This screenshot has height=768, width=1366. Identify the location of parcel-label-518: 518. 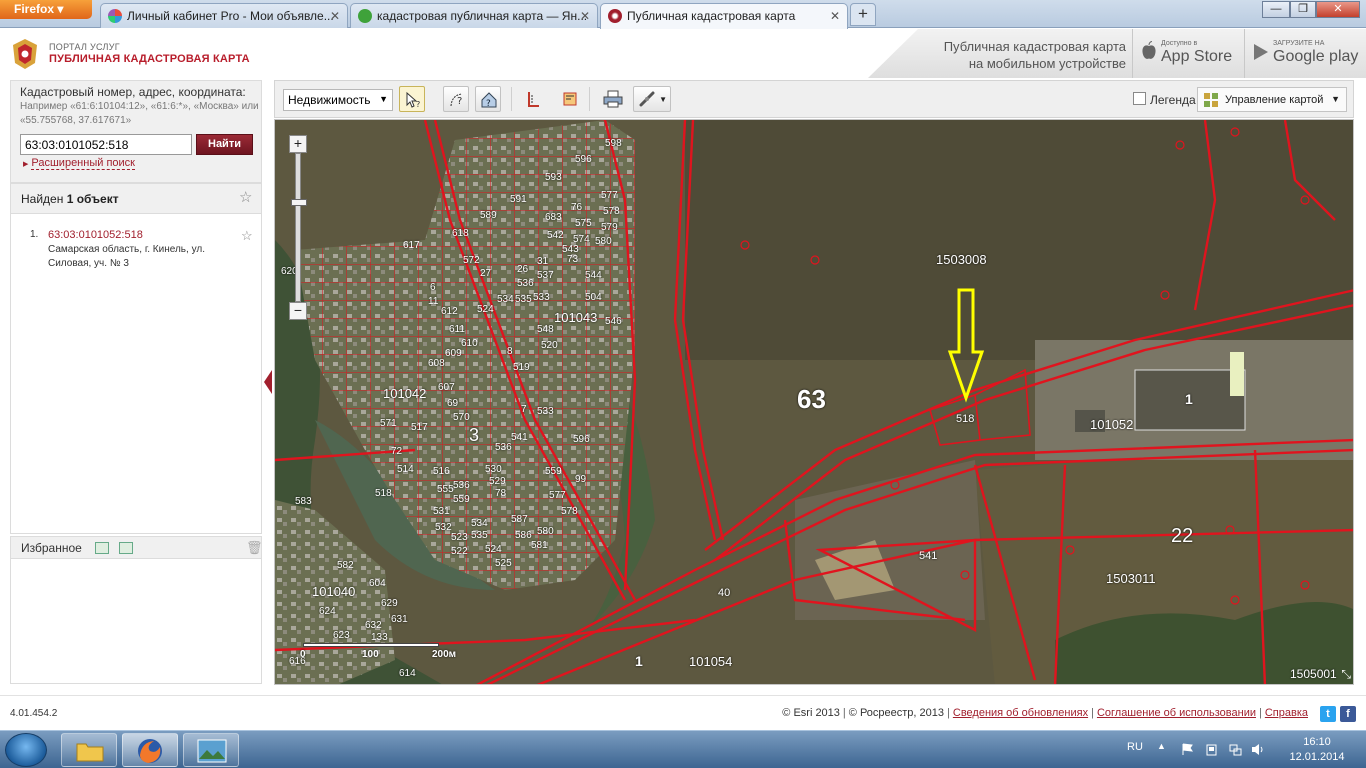
(965, 419).